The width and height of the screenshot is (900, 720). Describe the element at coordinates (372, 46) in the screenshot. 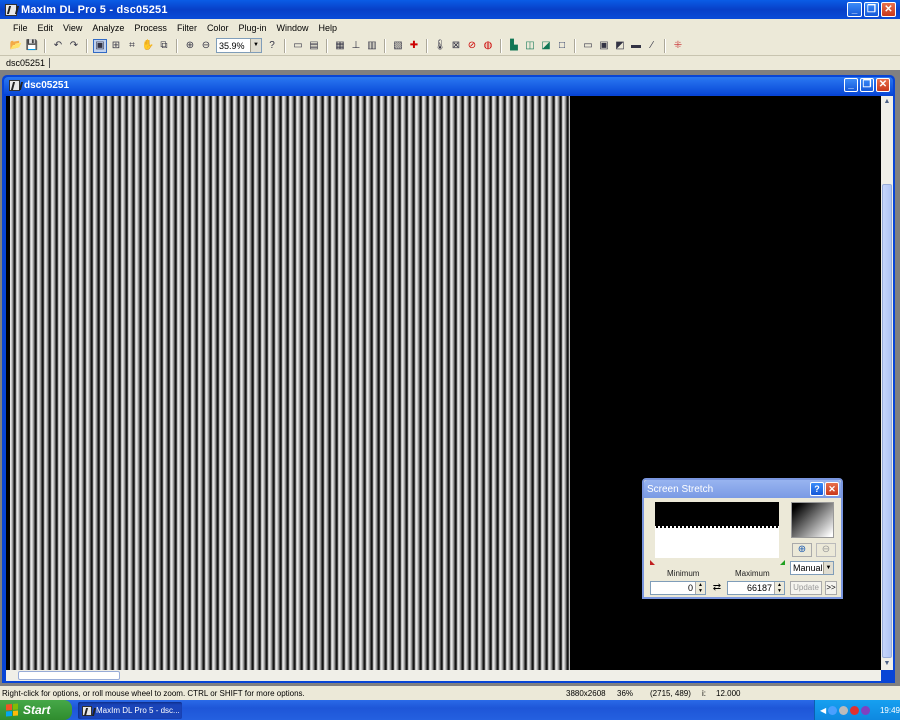

I see `info-icon: ▥` at that location.